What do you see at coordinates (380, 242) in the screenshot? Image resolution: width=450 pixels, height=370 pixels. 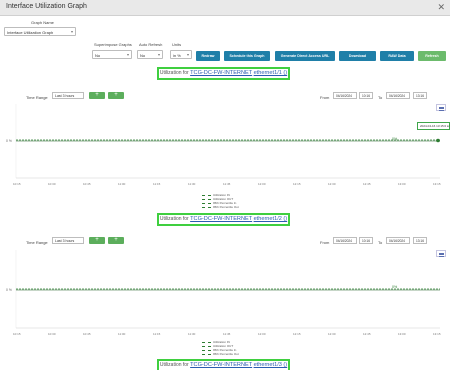 I see `to-label: To` at bounding box center [380, 242].